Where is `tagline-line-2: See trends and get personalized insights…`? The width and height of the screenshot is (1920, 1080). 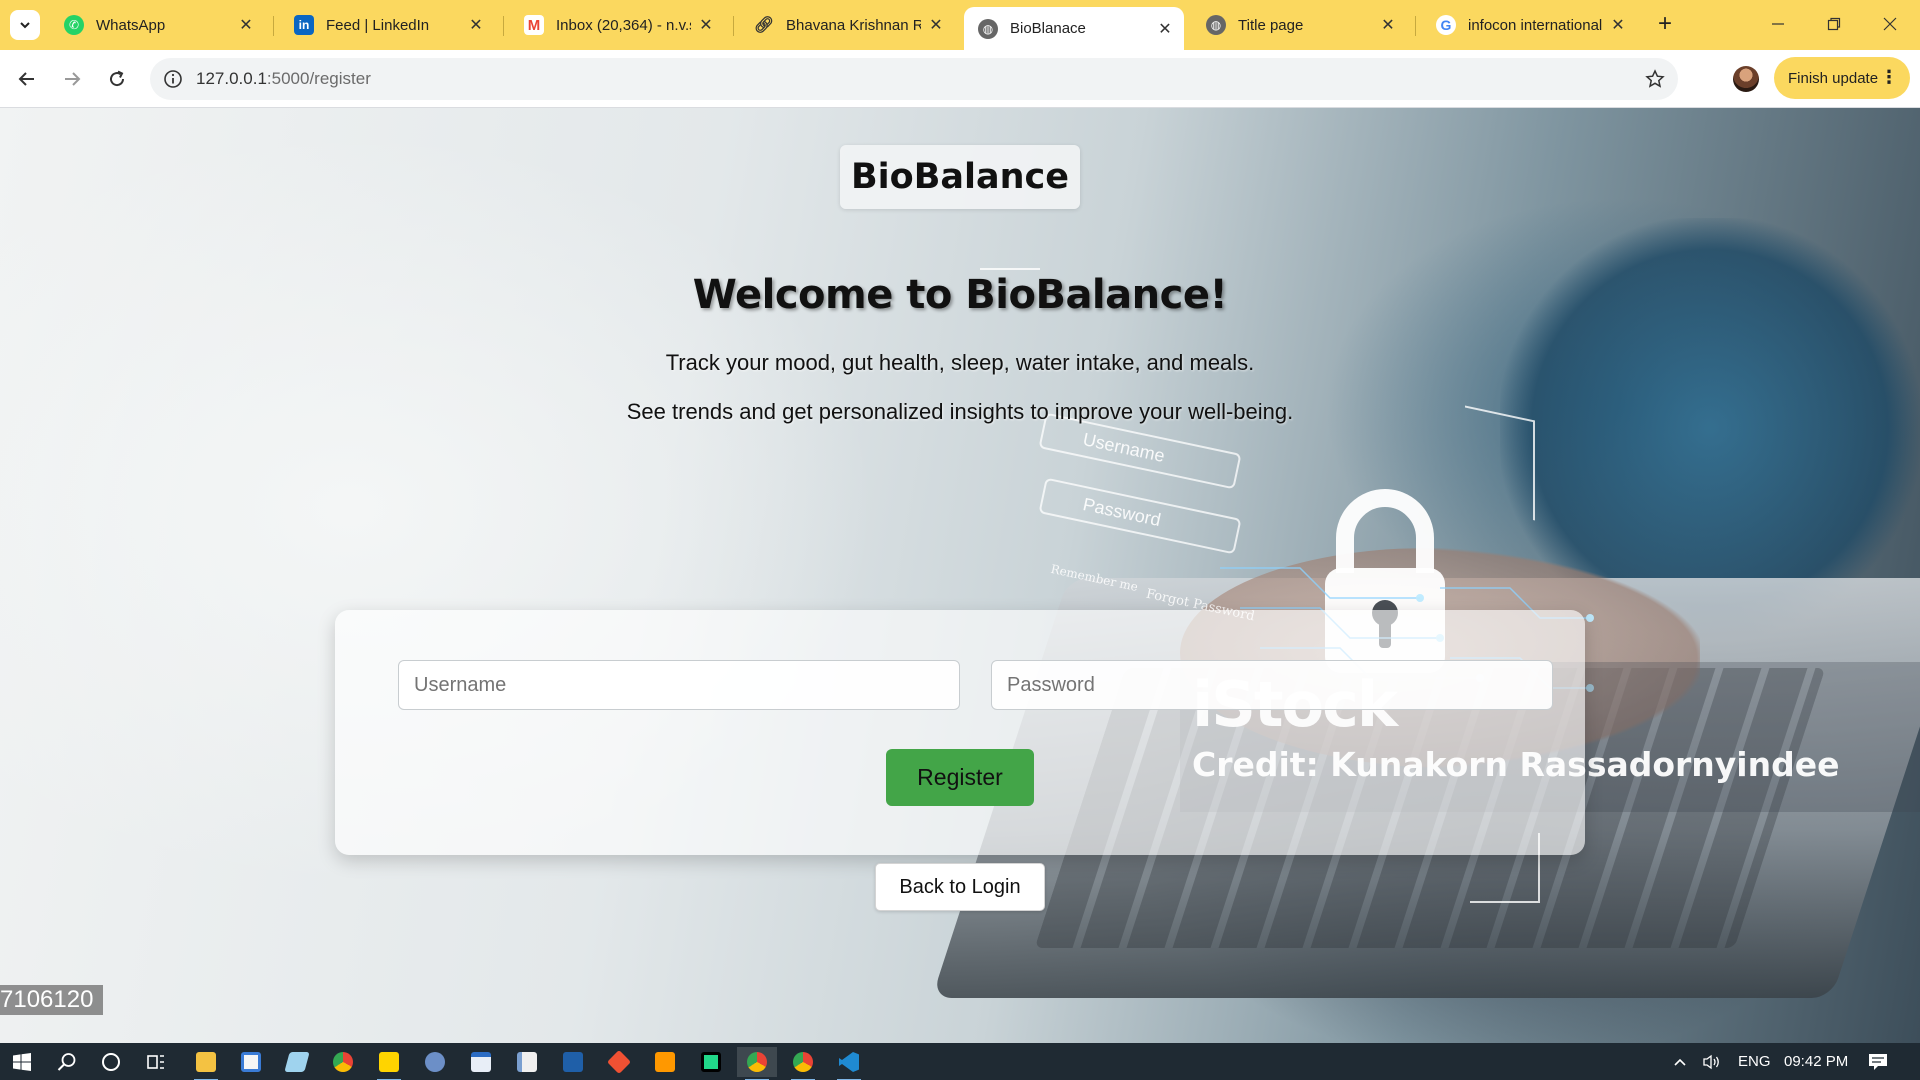
tagline-line-2: See trends and get personalized insights… is located at coordinates (960, 411).